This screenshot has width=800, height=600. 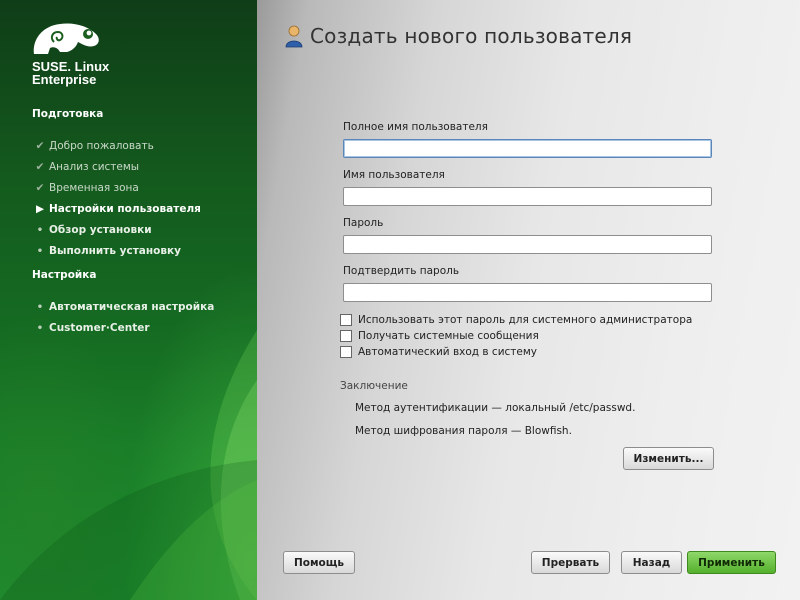 I want to click on step-label: Анализ системы, so click(x=94, y=167).